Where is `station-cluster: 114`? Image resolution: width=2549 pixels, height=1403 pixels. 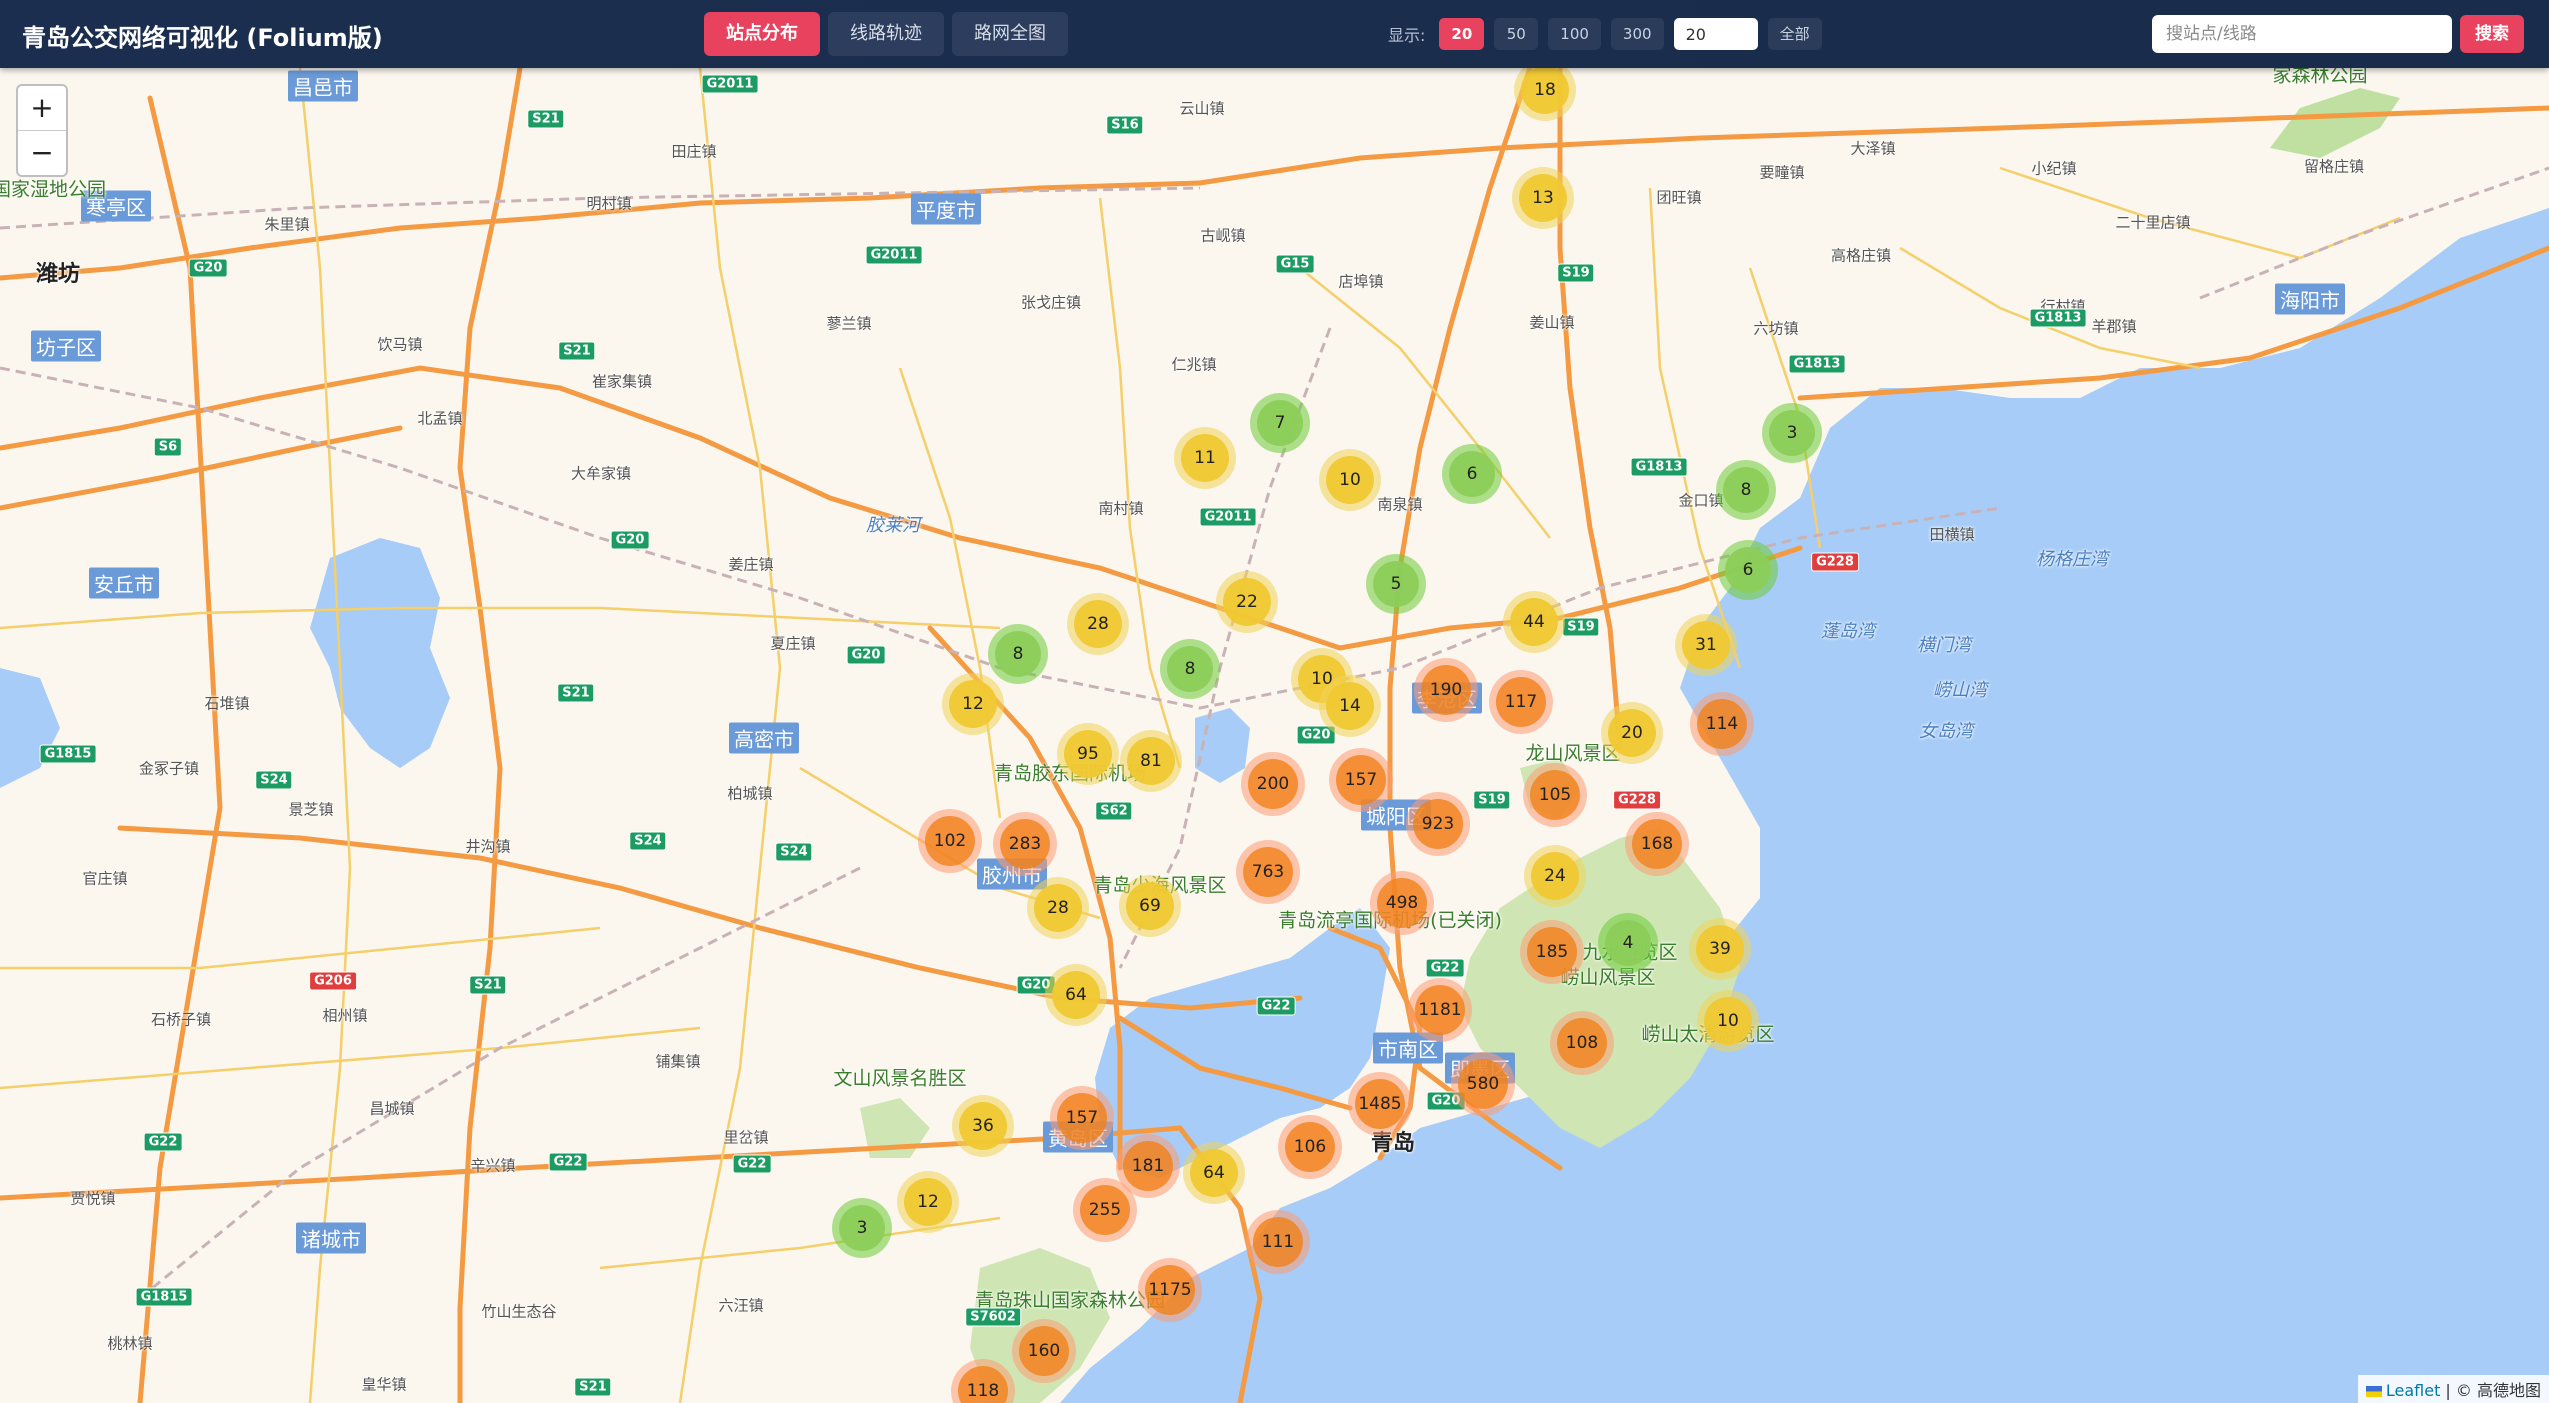 station-cluster: 114 is located at coordinates (1722, 724).